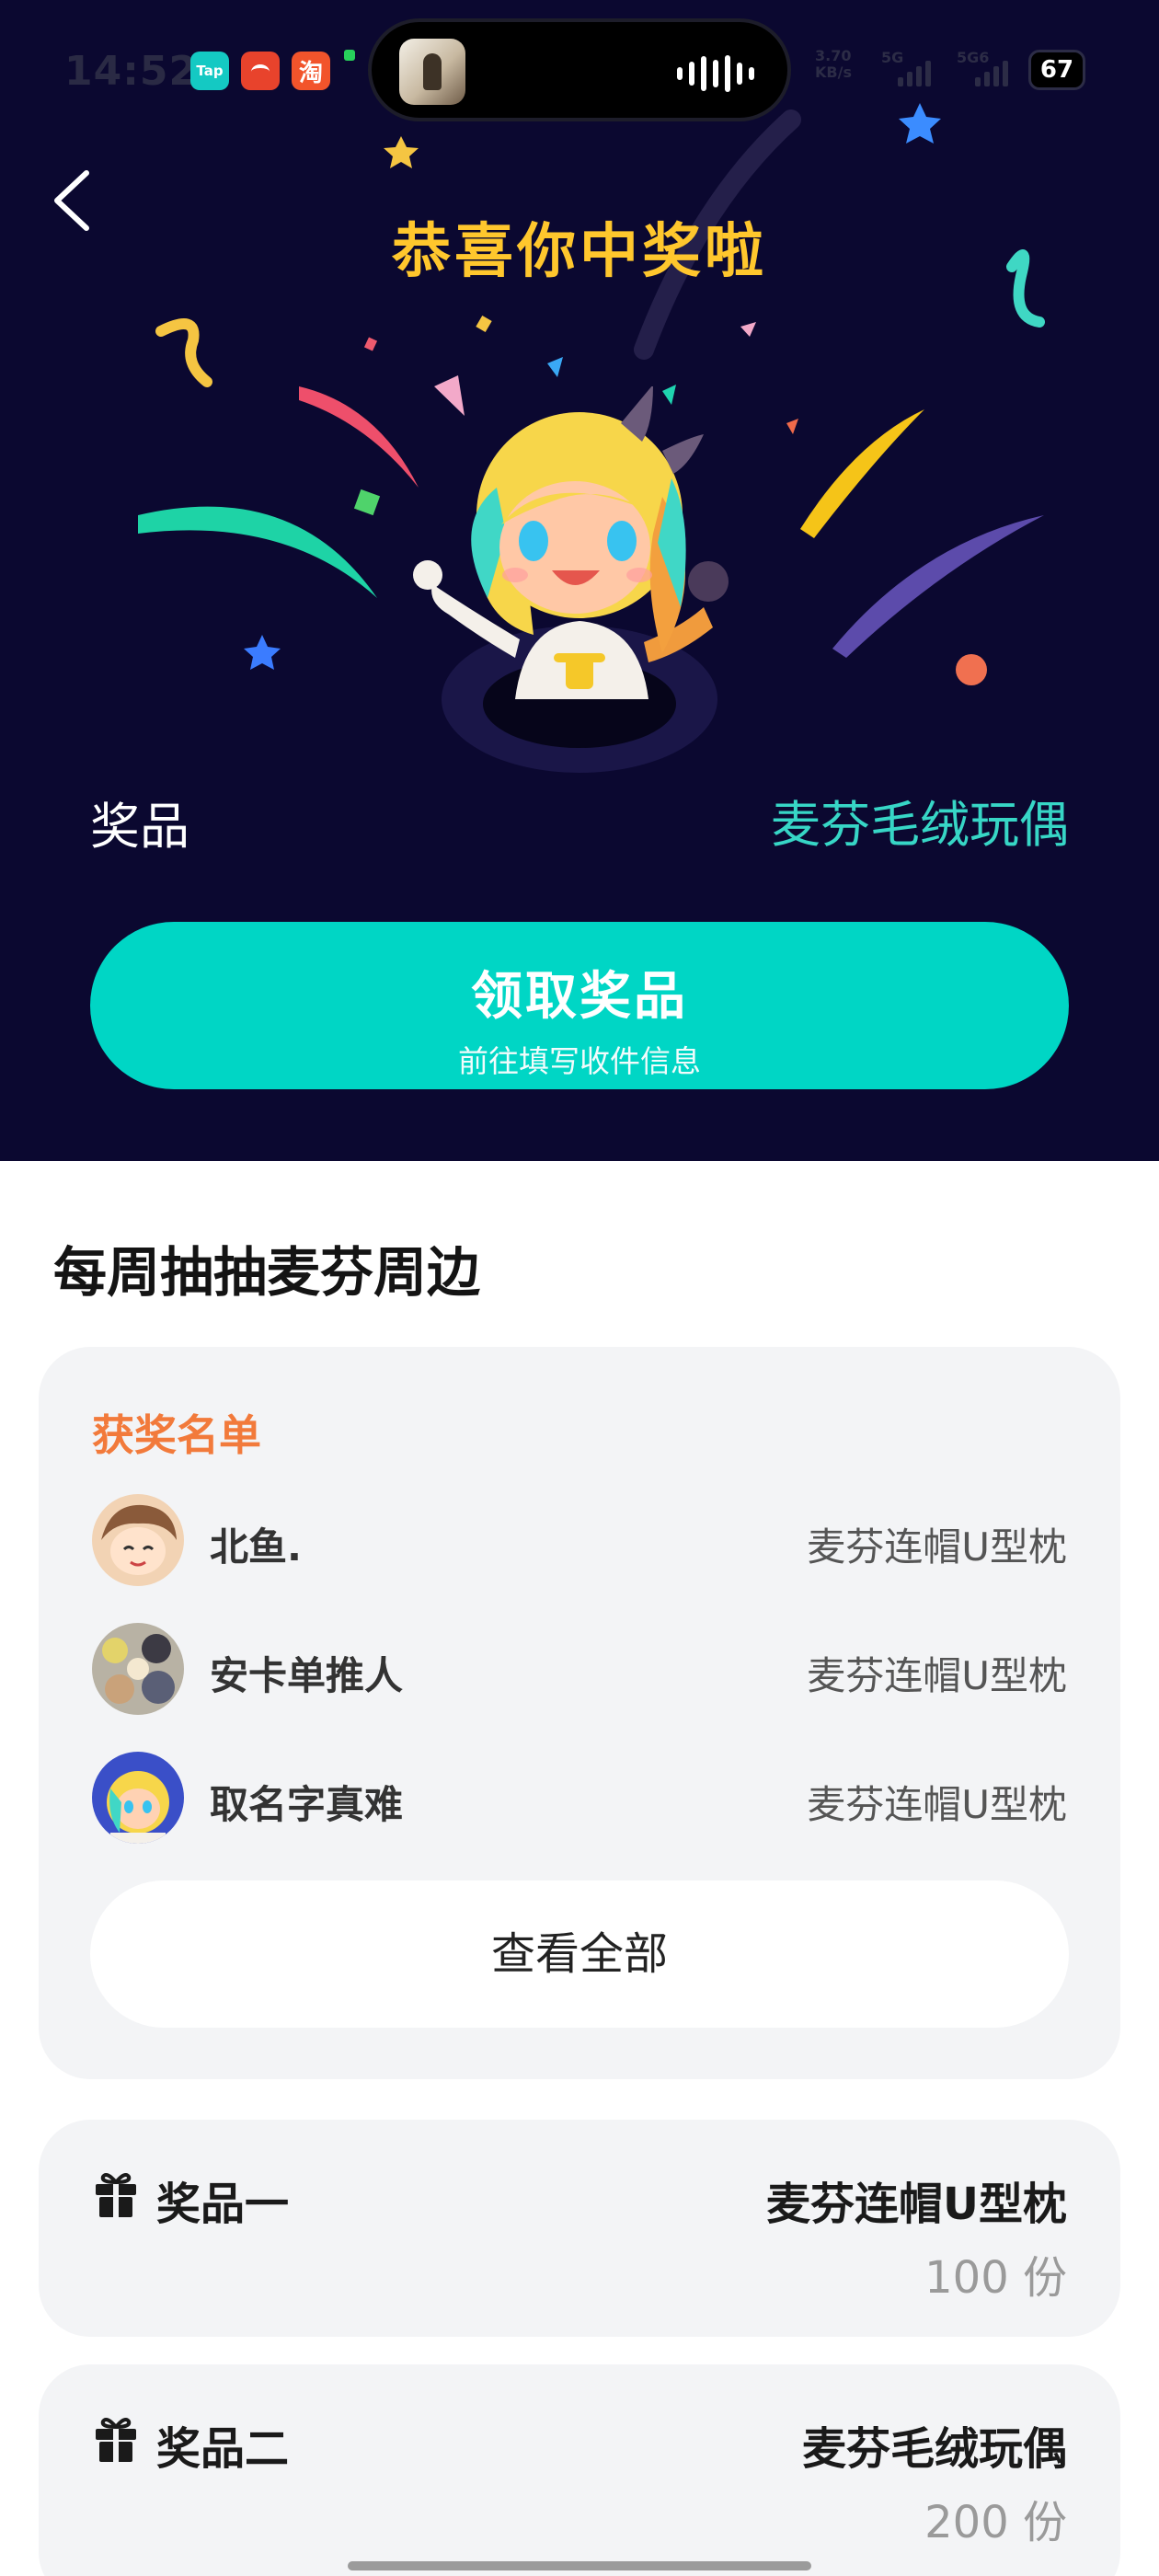 Image resolution: width=1159 pixels, height=2576 pixels. I want to click on winner-name: 北鱼., so click(256, 1547).